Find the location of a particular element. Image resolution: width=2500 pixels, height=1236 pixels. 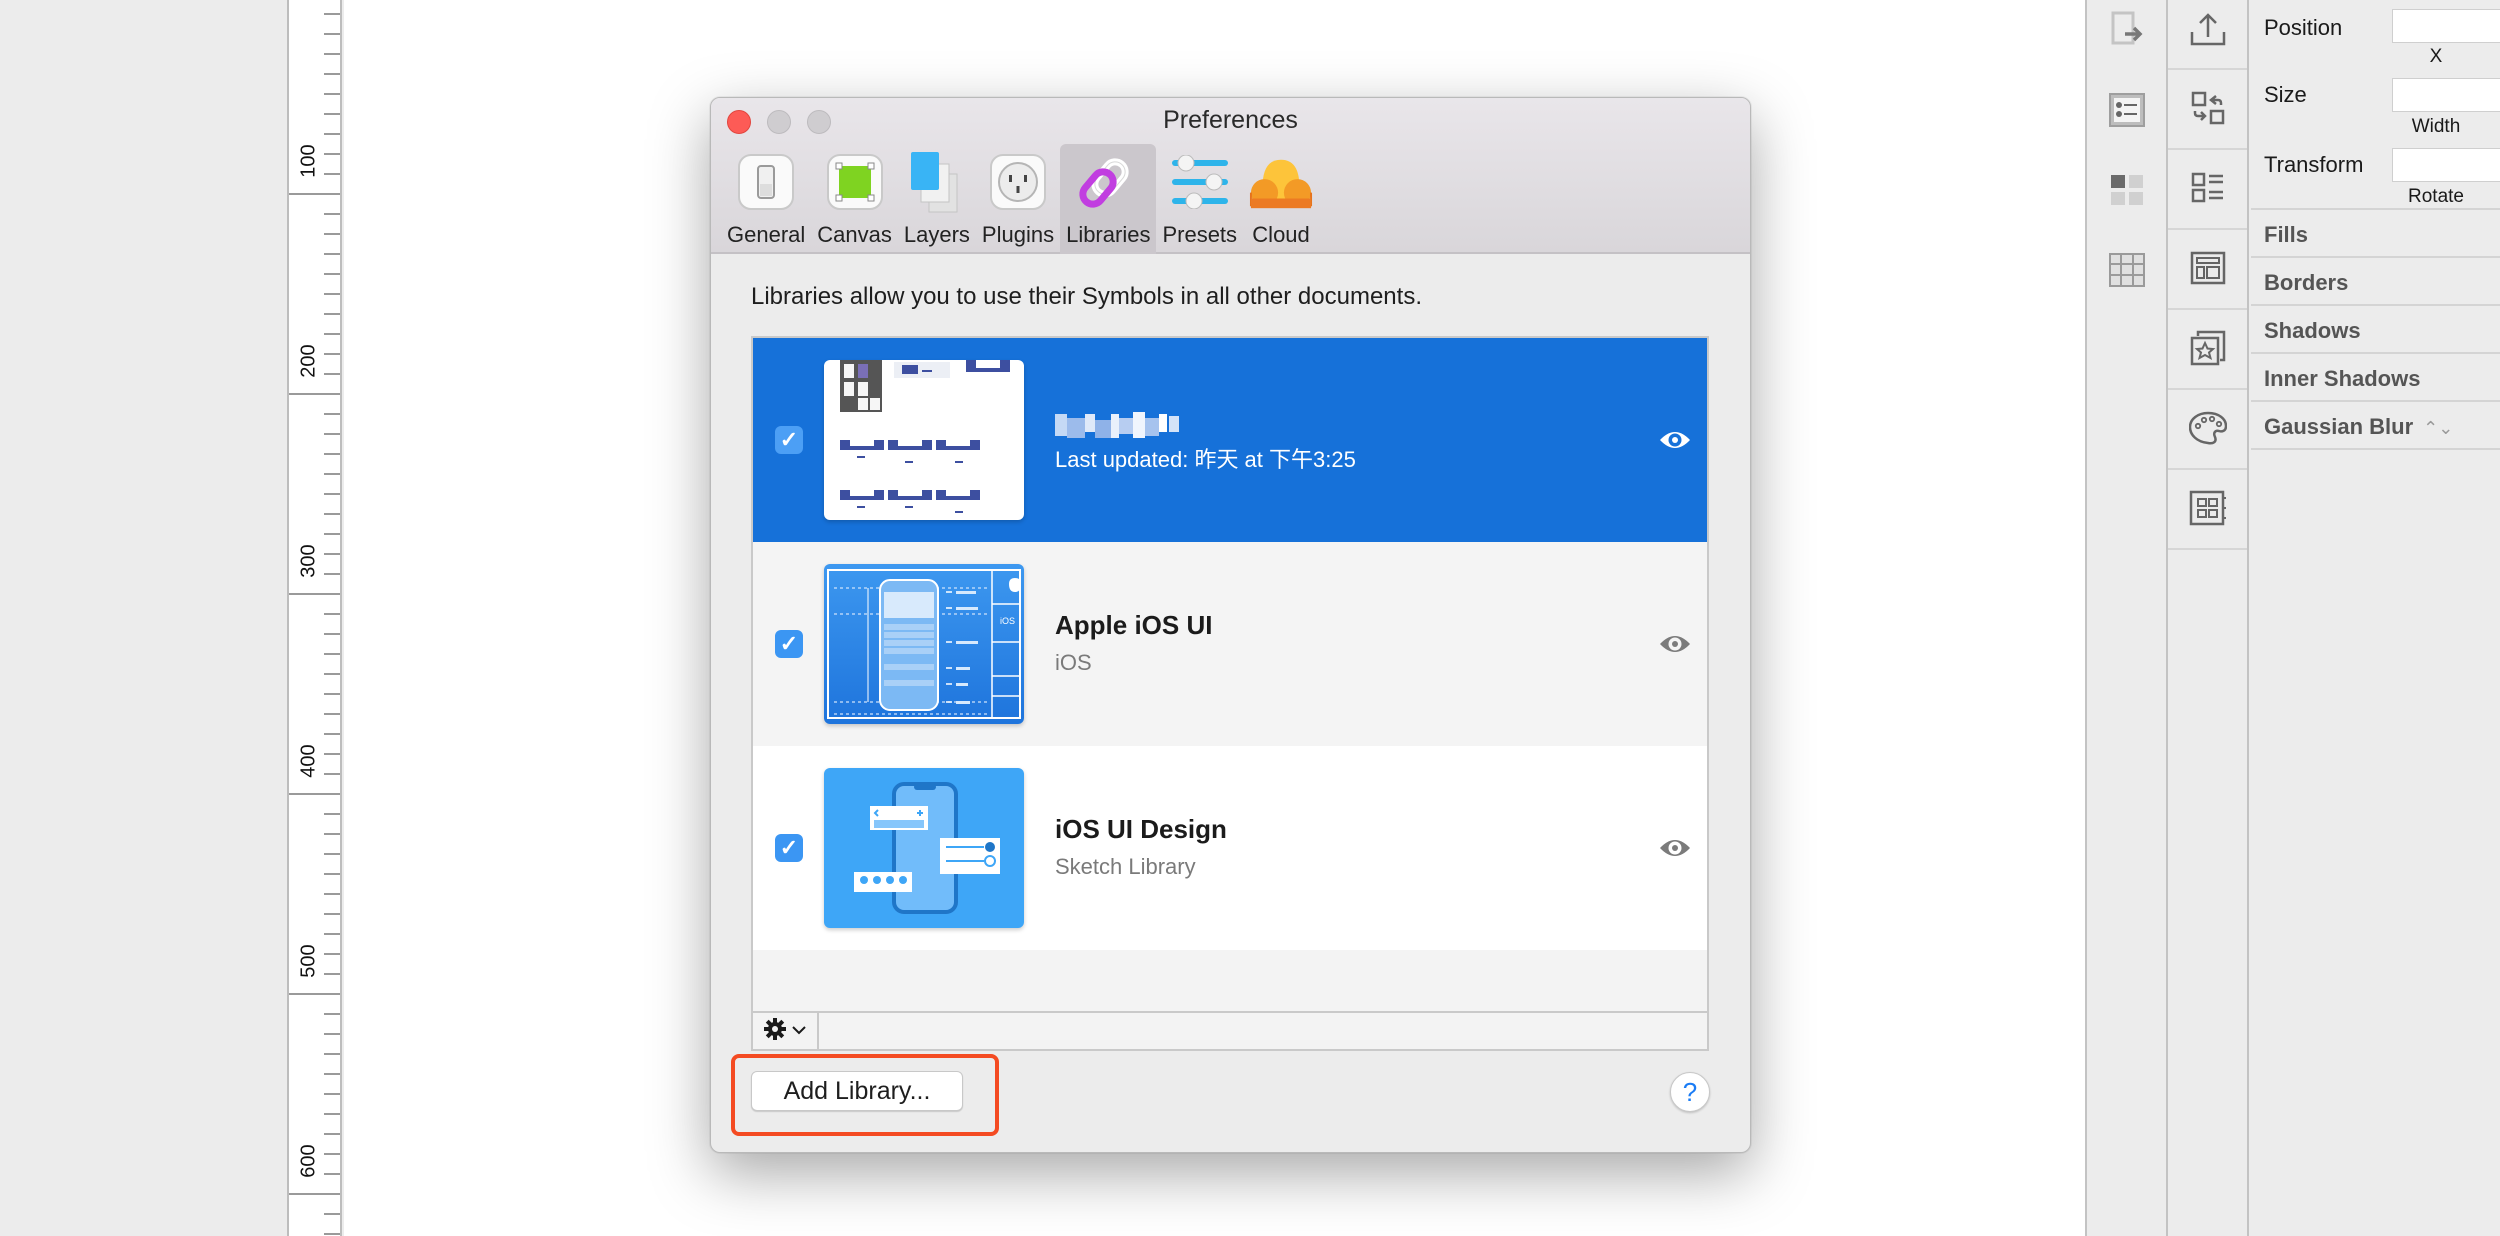

library-row: ✓ iOS Apple iOS UI iOS is located at coordinates (1230, 644).